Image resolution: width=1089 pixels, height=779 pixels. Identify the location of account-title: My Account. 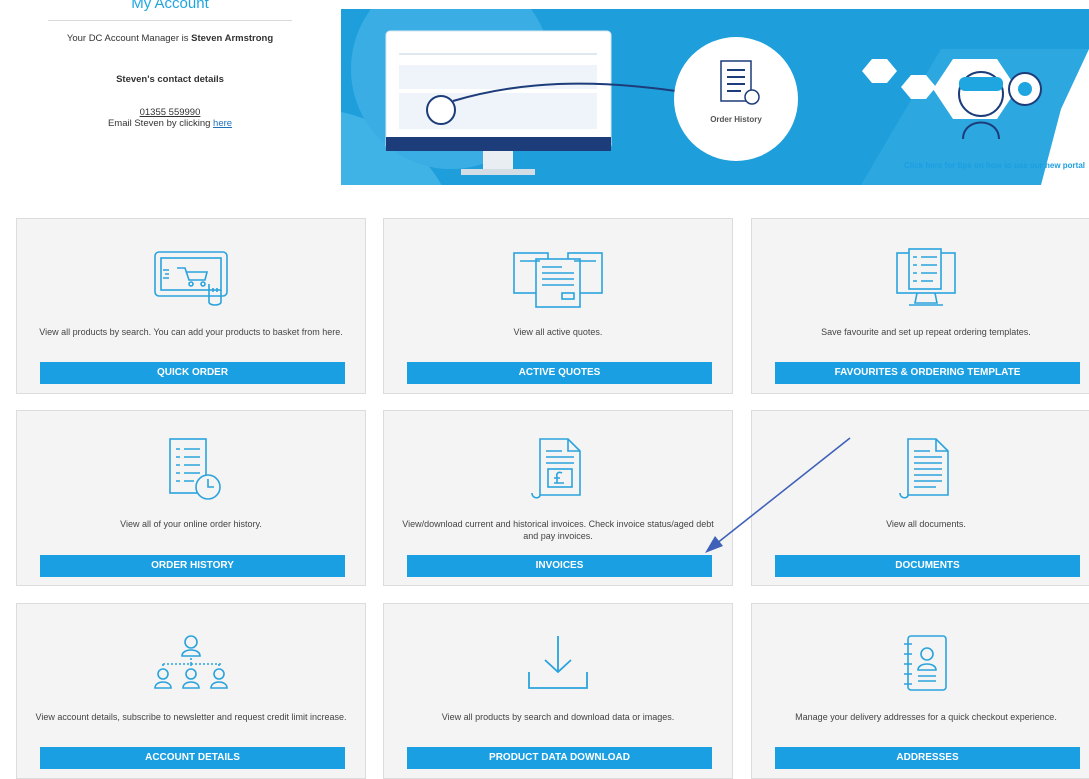
(170, 6).